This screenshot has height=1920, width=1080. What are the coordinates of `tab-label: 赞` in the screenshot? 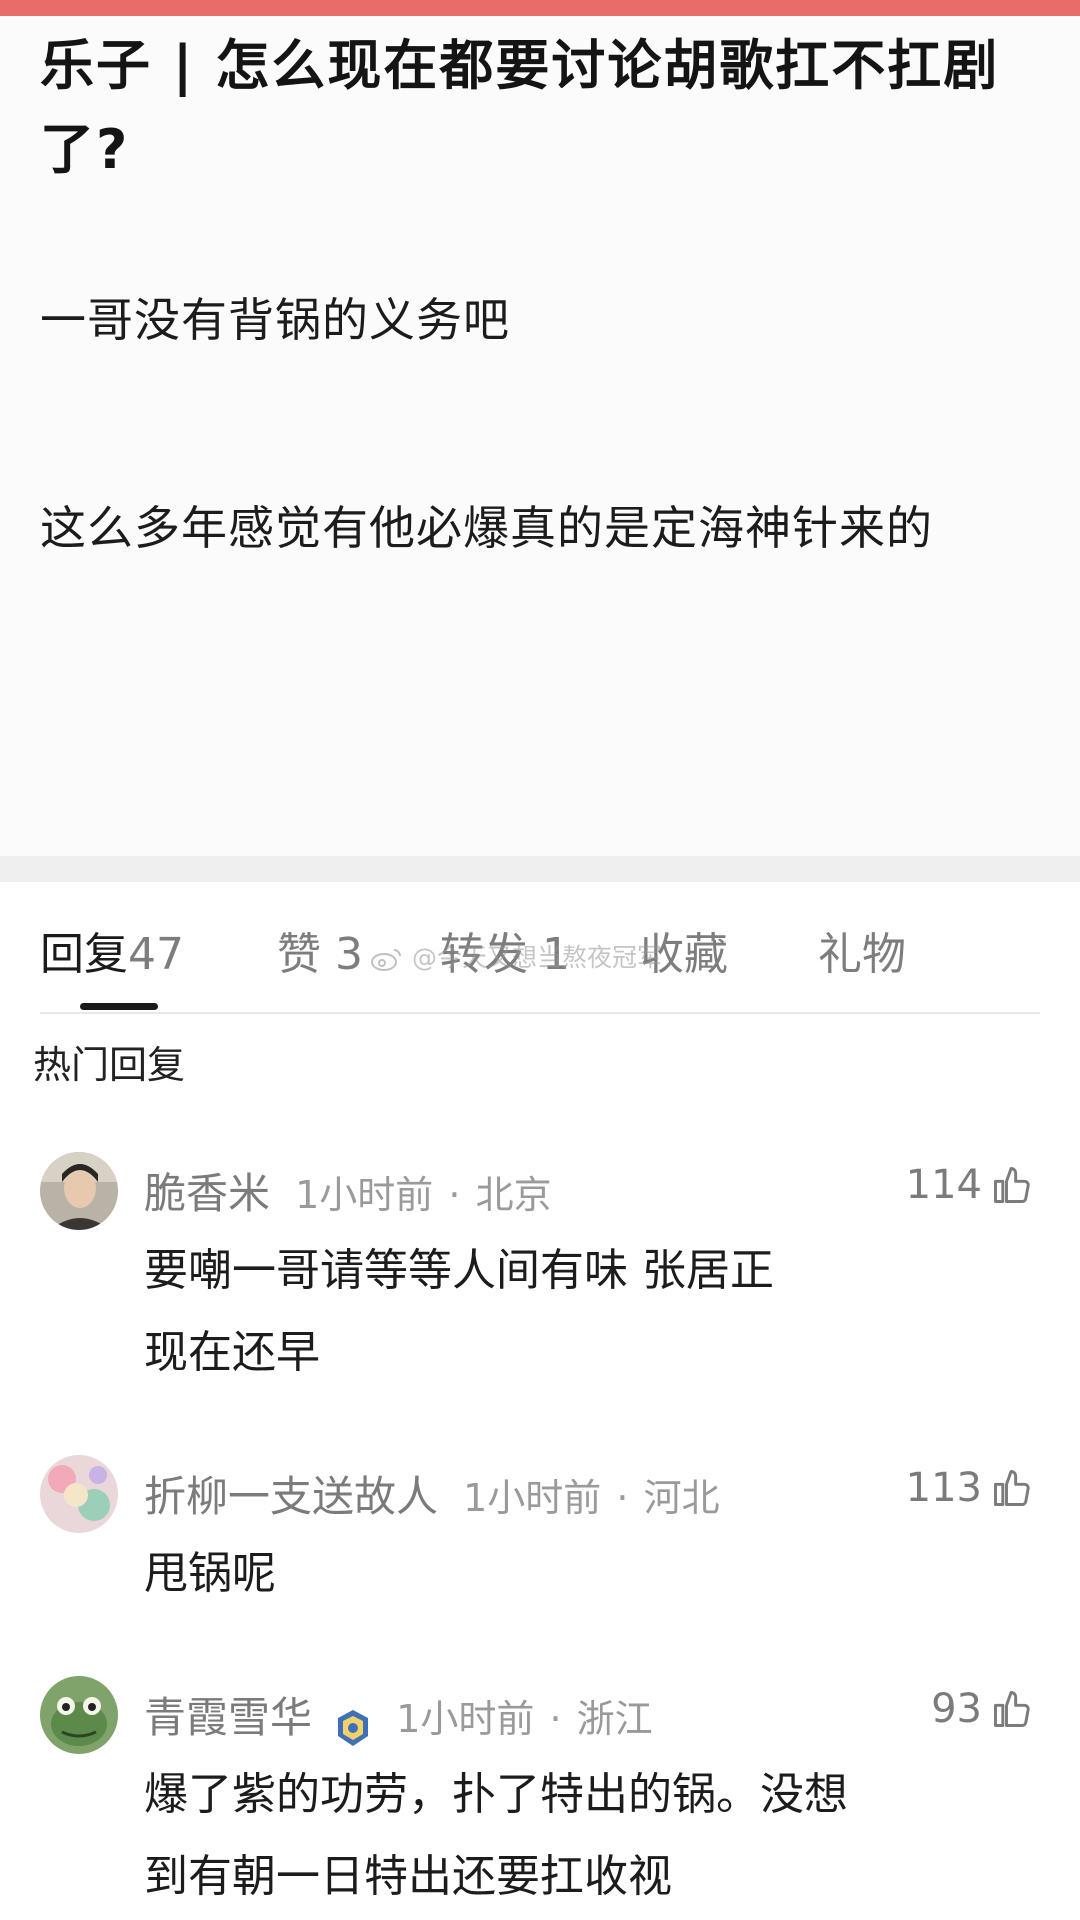 It's located at (299, 954).